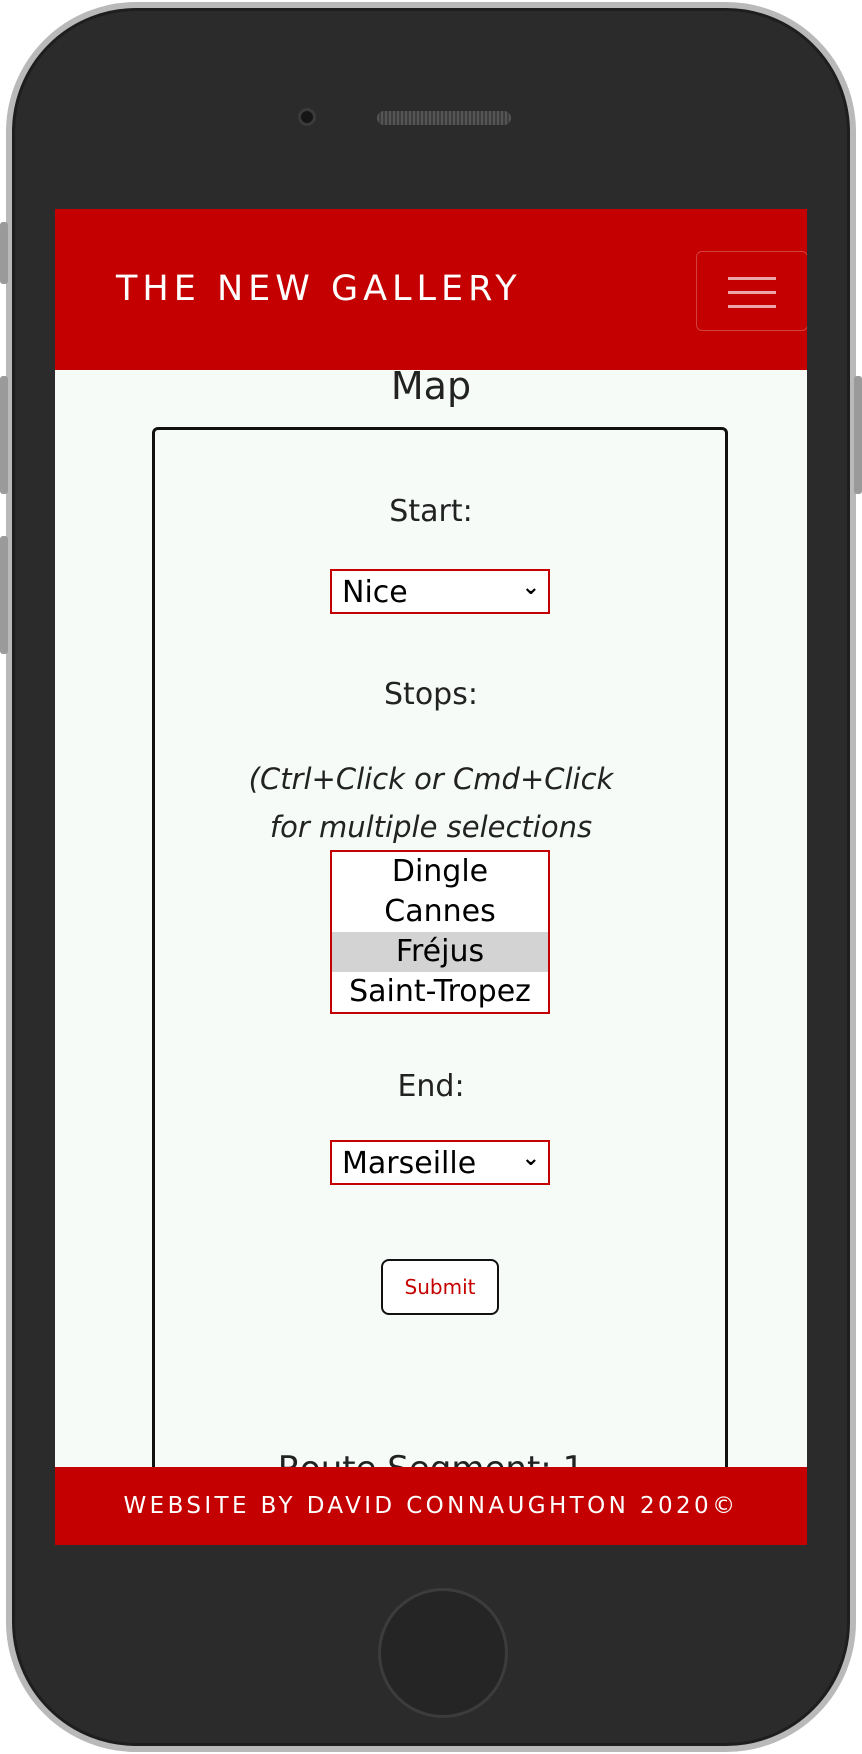  I want to click on stops-option-frejus: Fréjus, so click(440, 952).